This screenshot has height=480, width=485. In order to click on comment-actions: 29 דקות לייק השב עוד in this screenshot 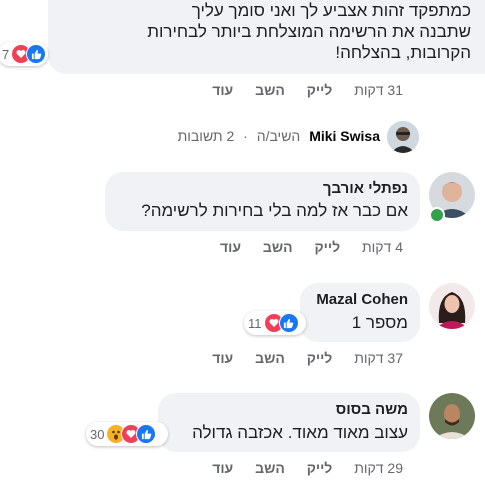, I will do `click(307, 468)`.